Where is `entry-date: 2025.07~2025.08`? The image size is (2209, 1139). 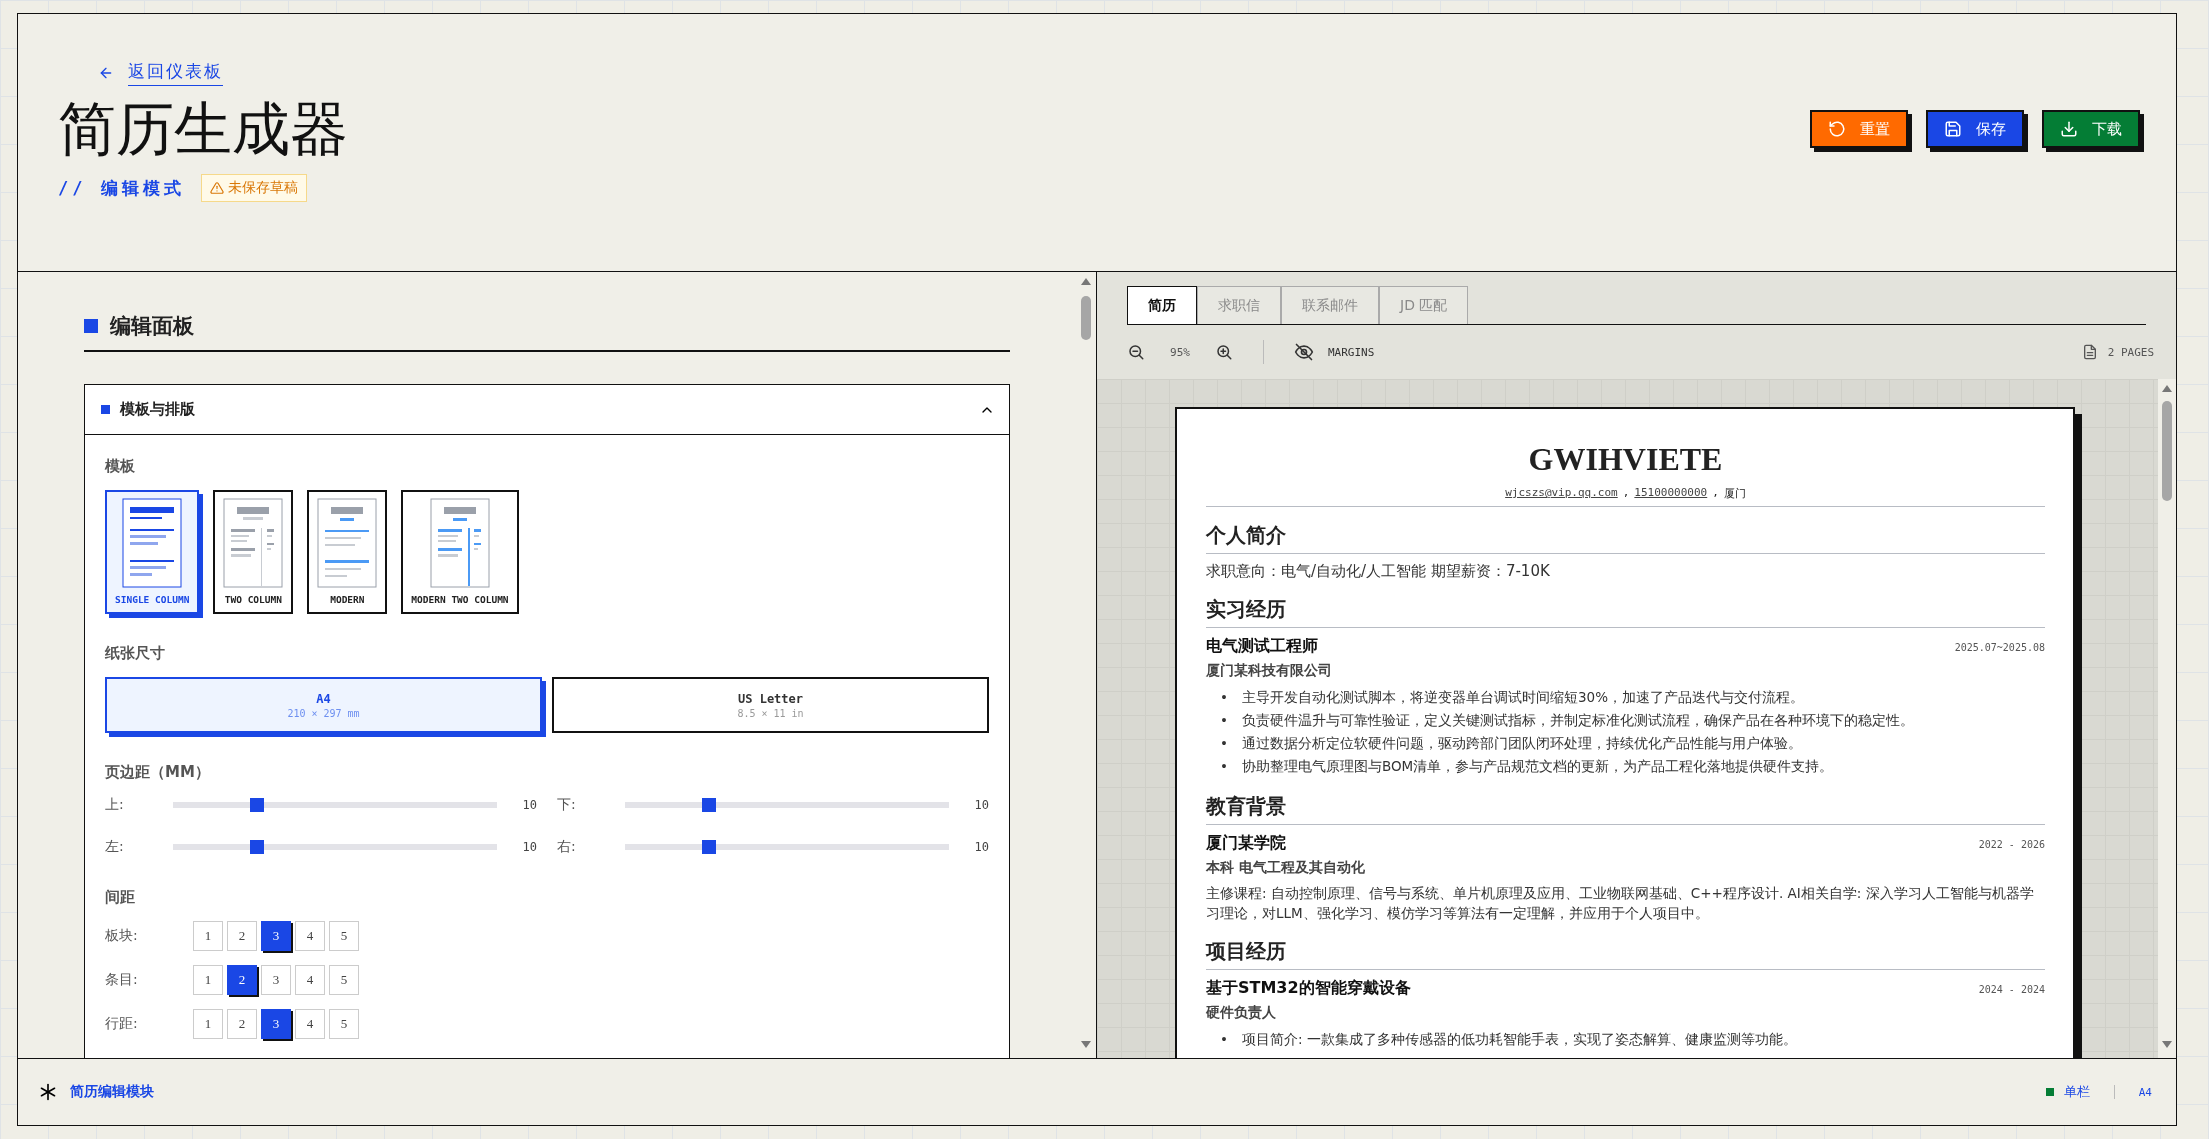
entry-date: 2025.07~2025.08 is located at coordinates (1999, 647).